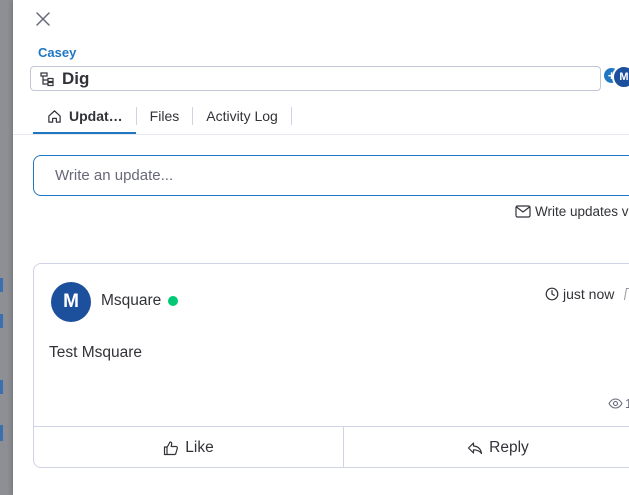 The image size is (629, 495). I want to click on tab-label: Activity Log, so click(242, 116).